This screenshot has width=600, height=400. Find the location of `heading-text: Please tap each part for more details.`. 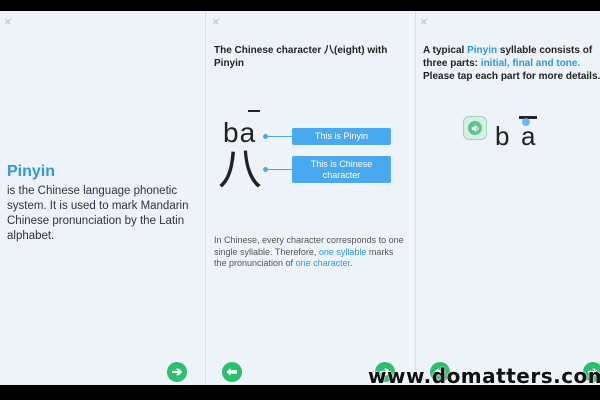

heading-text: Please tap each part for more details. is located at coordinates (511, 76).